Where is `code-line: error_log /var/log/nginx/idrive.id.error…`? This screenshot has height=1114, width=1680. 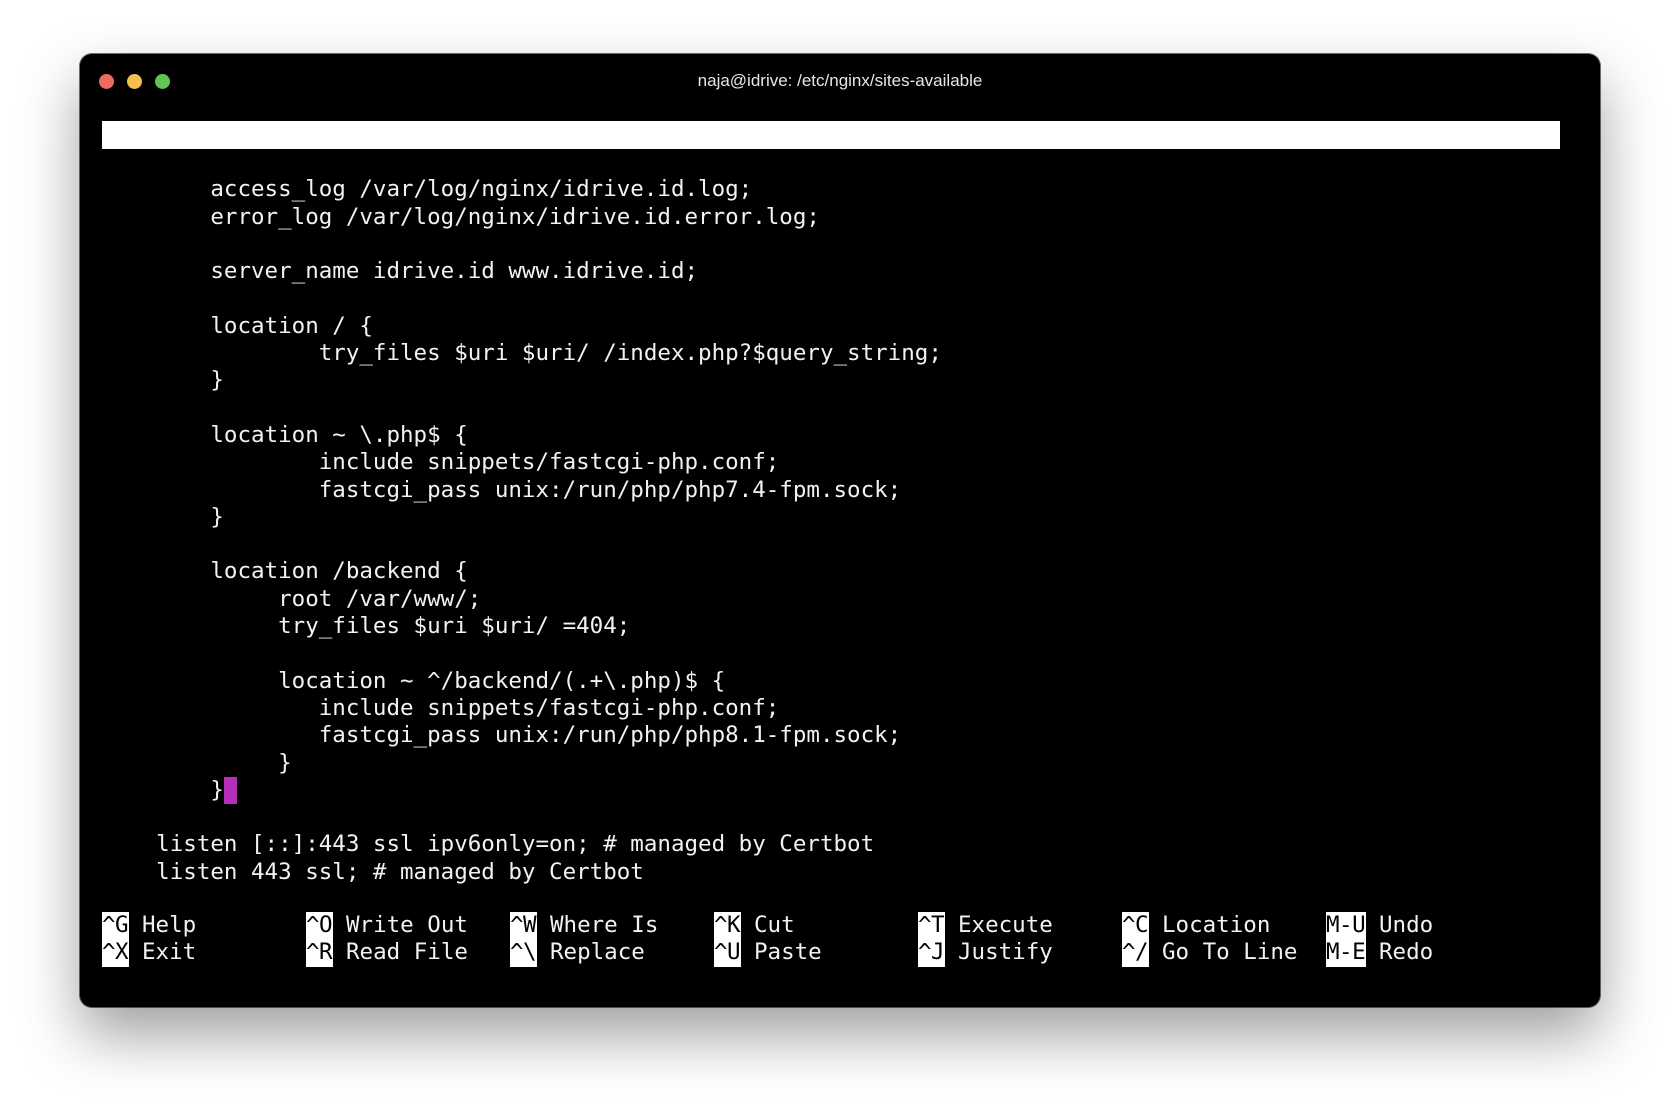
code-line: error_log /var/log/nginx/idrive.id.error… is located at coordinates (833, 217).